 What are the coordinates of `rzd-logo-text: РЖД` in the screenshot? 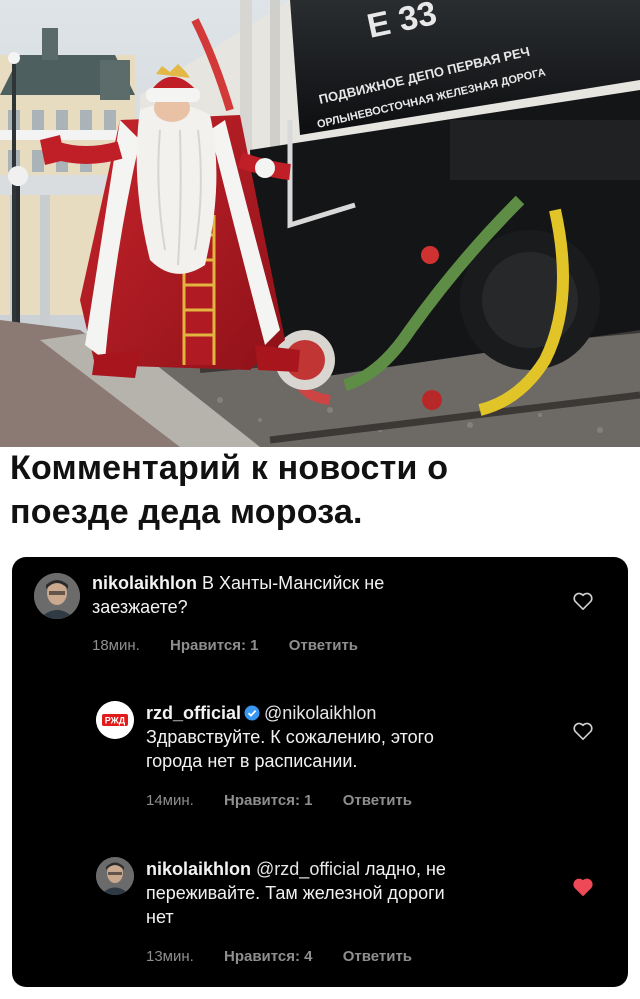 It's located at (115, 721).